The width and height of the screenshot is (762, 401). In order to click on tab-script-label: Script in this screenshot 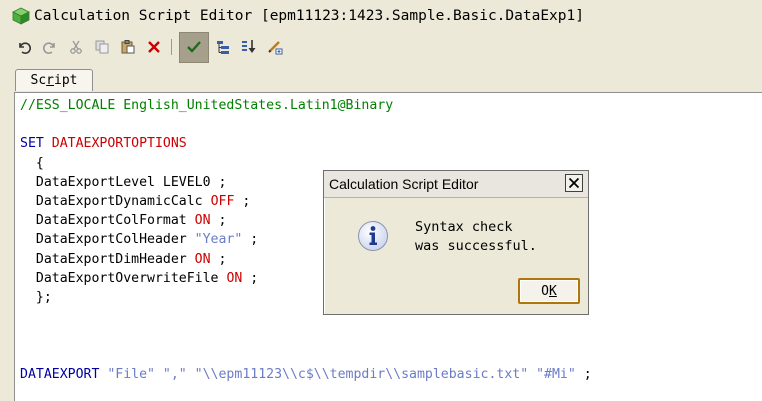, I will do `click(54, 80)`.